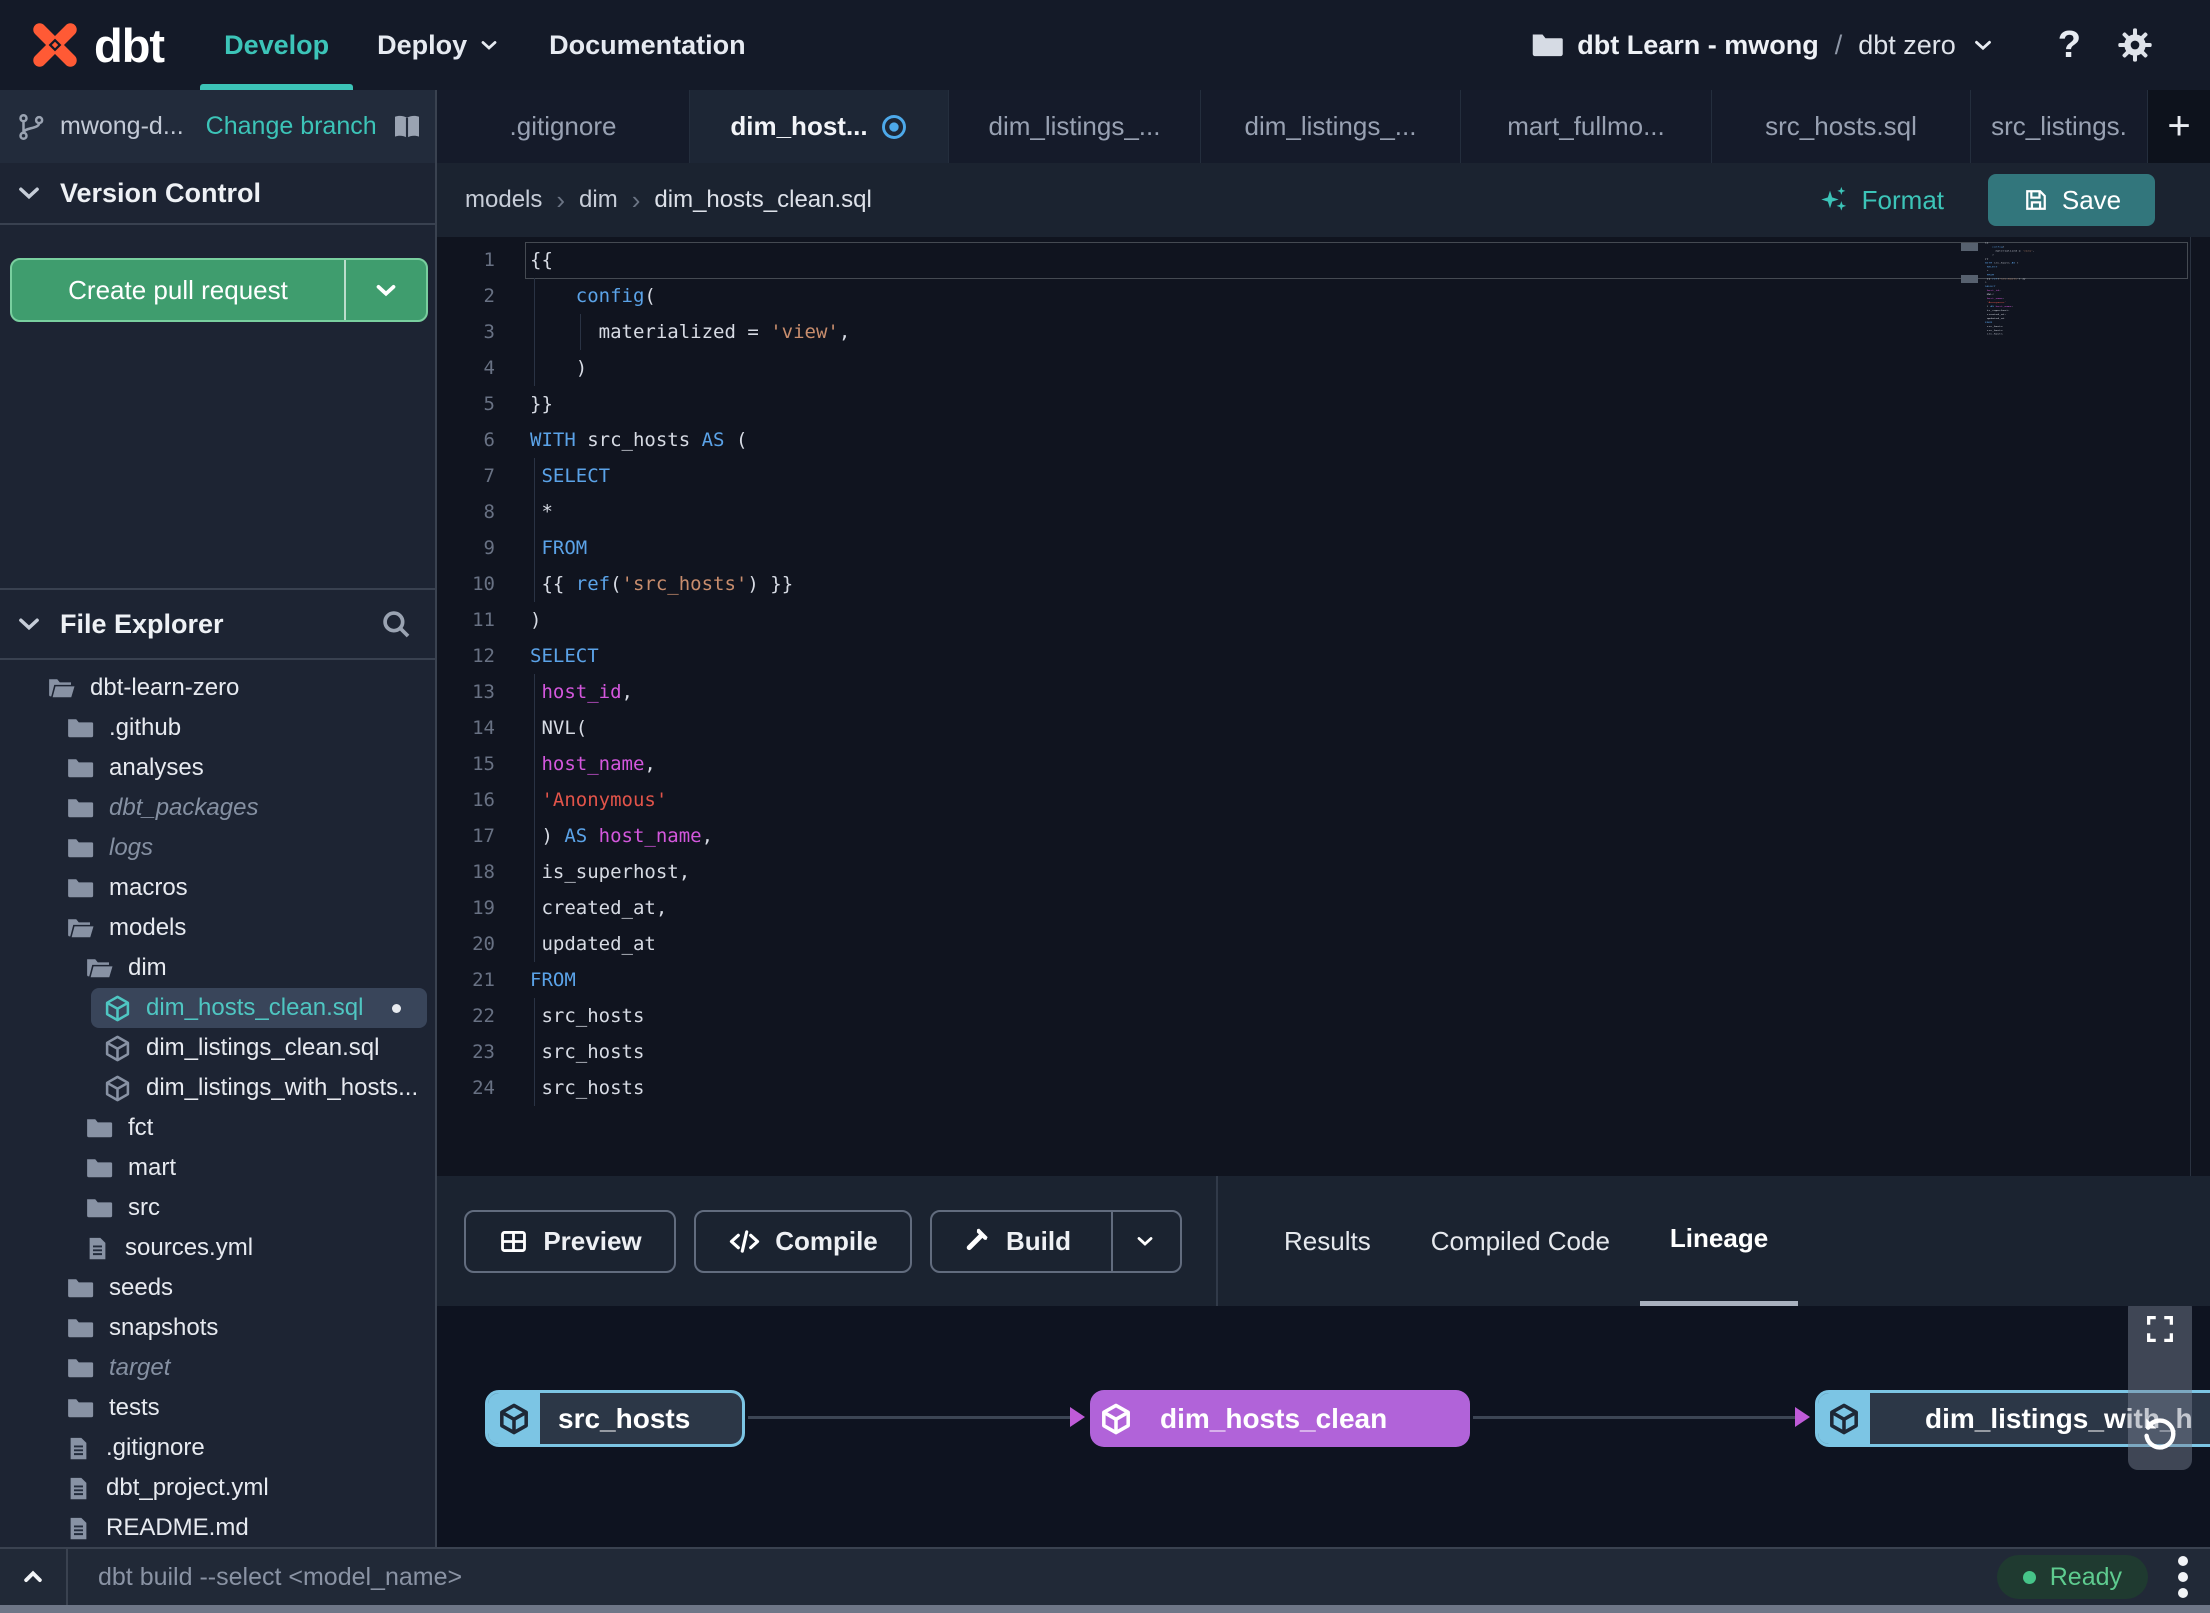 Image resolution: width=2210 pixels, height=1613 pixels. Describe the element at coordinates (217, 1048) in the screenshot. I see `tree-item-dim-listings-clean-sql: dim_listings_clean.sql` at that location.